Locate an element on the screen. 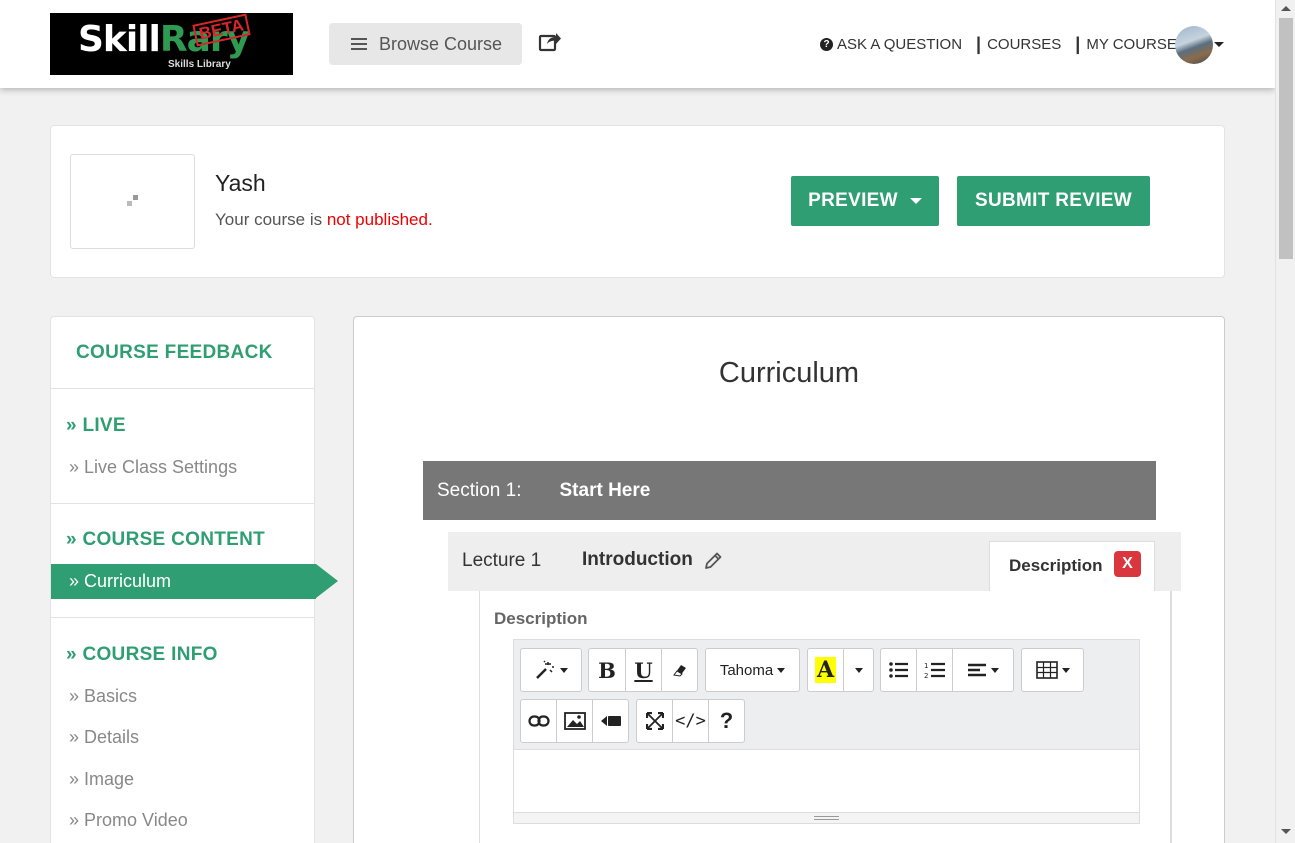 This screenshot has height=843, width=1295. page-title: Curriculum is located at coordinates (789, 373).